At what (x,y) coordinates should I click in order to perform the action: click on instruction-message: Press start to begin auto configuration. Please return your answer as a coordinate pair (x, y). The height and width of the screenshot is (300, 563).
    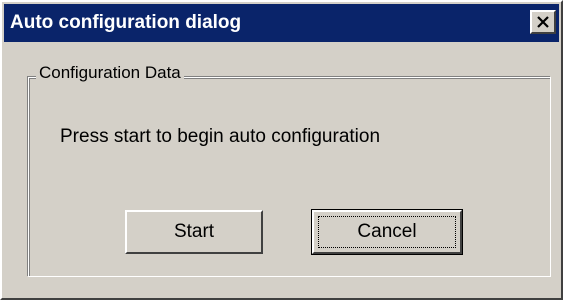
    Looking at the image, I should click on (220, 136).